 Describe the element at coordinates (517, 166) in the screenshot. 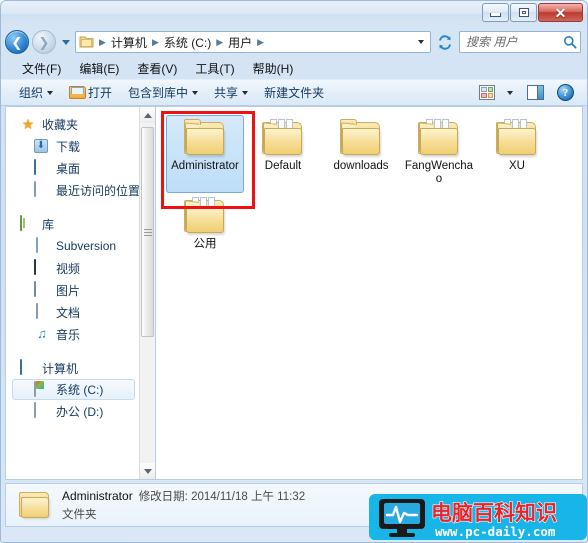

I see `file-item-label: XU` at that location.